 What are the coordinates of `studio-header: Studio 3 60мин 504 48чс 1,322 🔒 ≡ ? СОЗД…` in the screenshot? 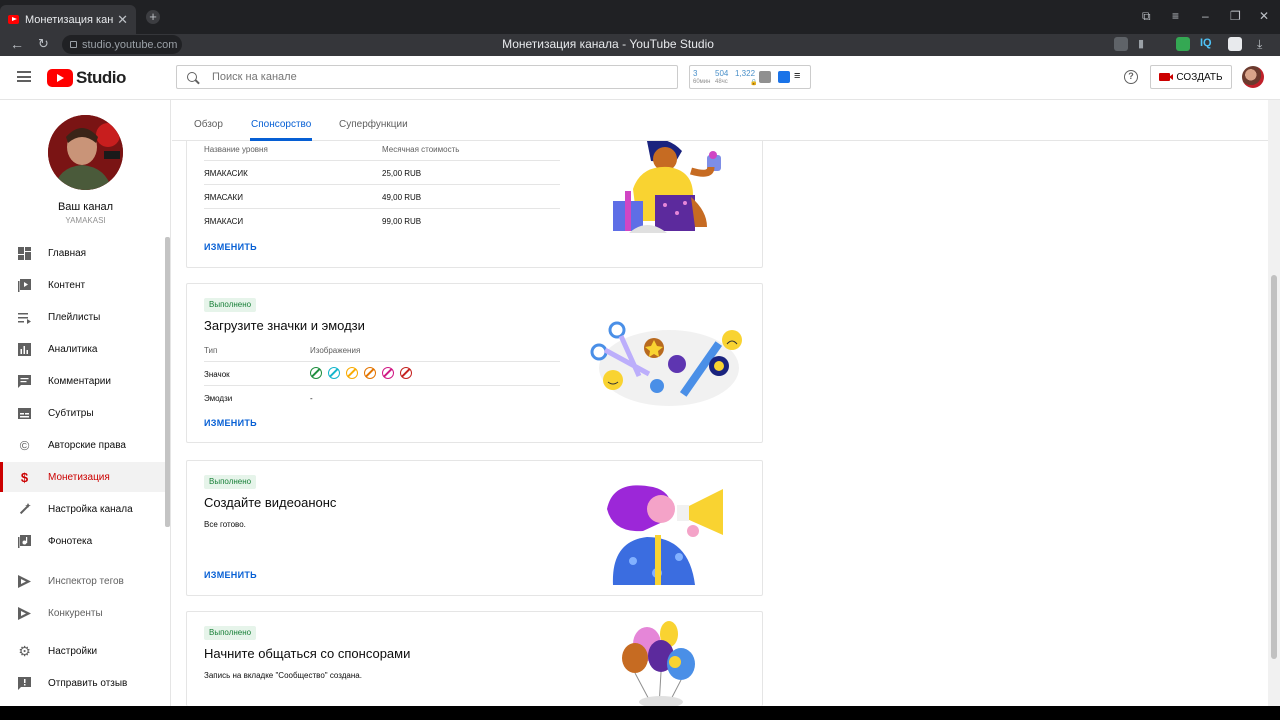 It's located at (640, 78).